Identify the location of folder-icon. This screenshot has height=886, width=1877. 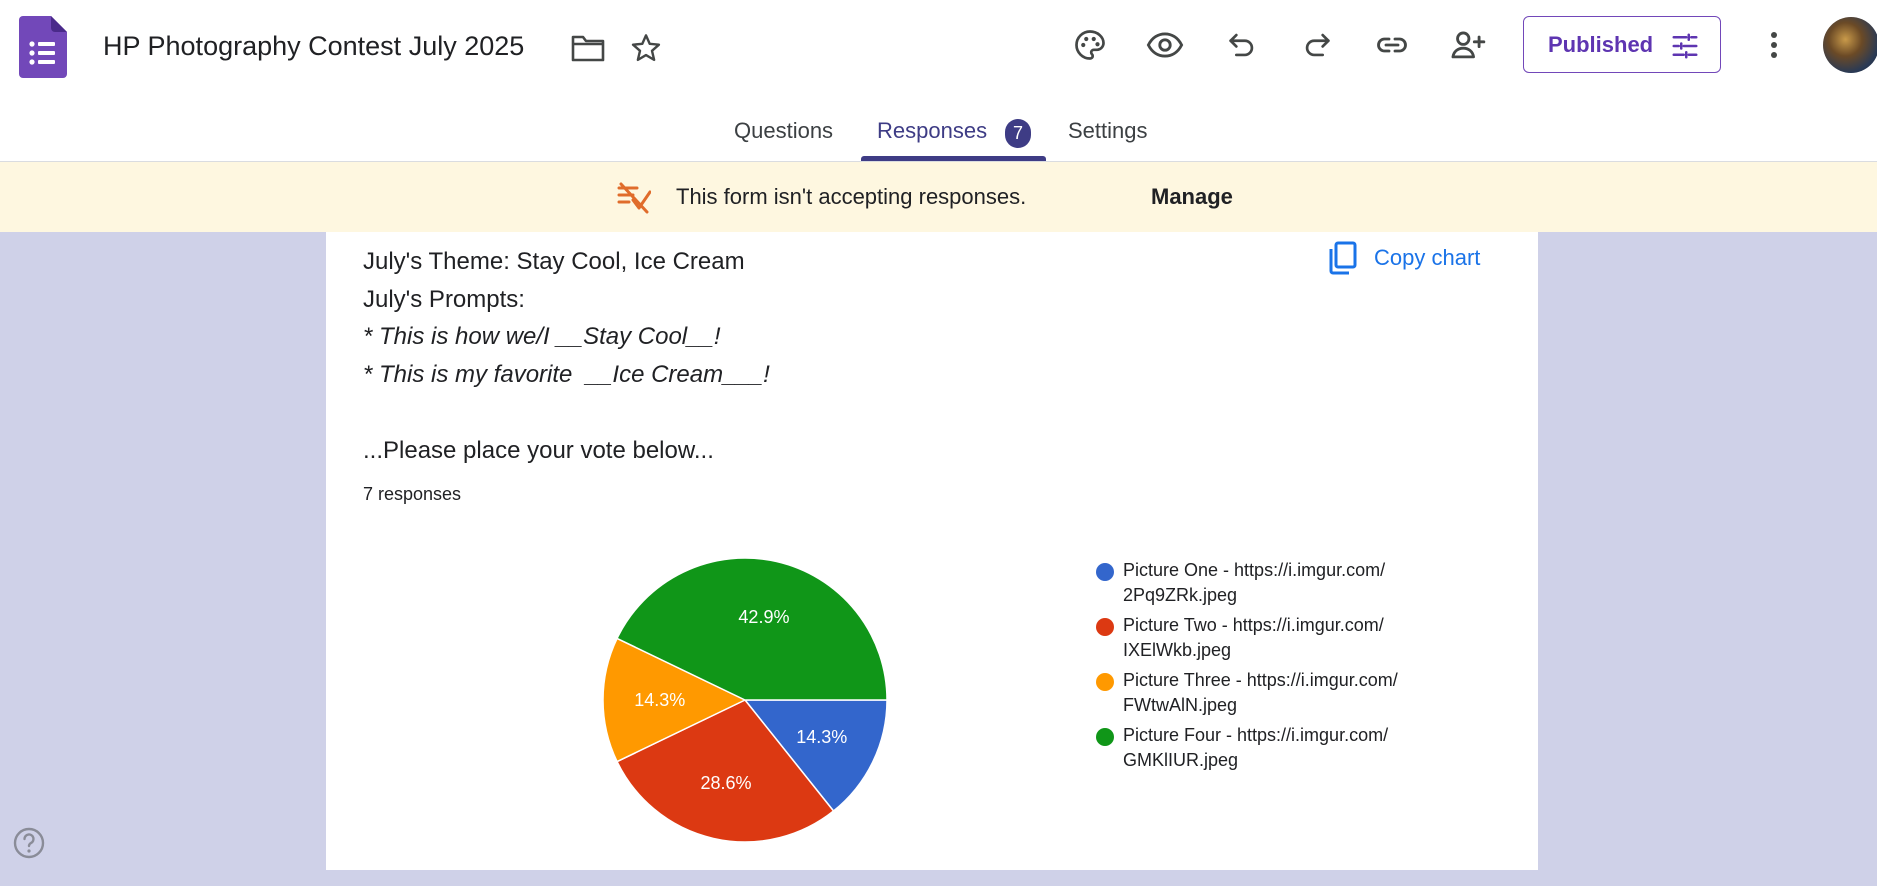
(588, 48).